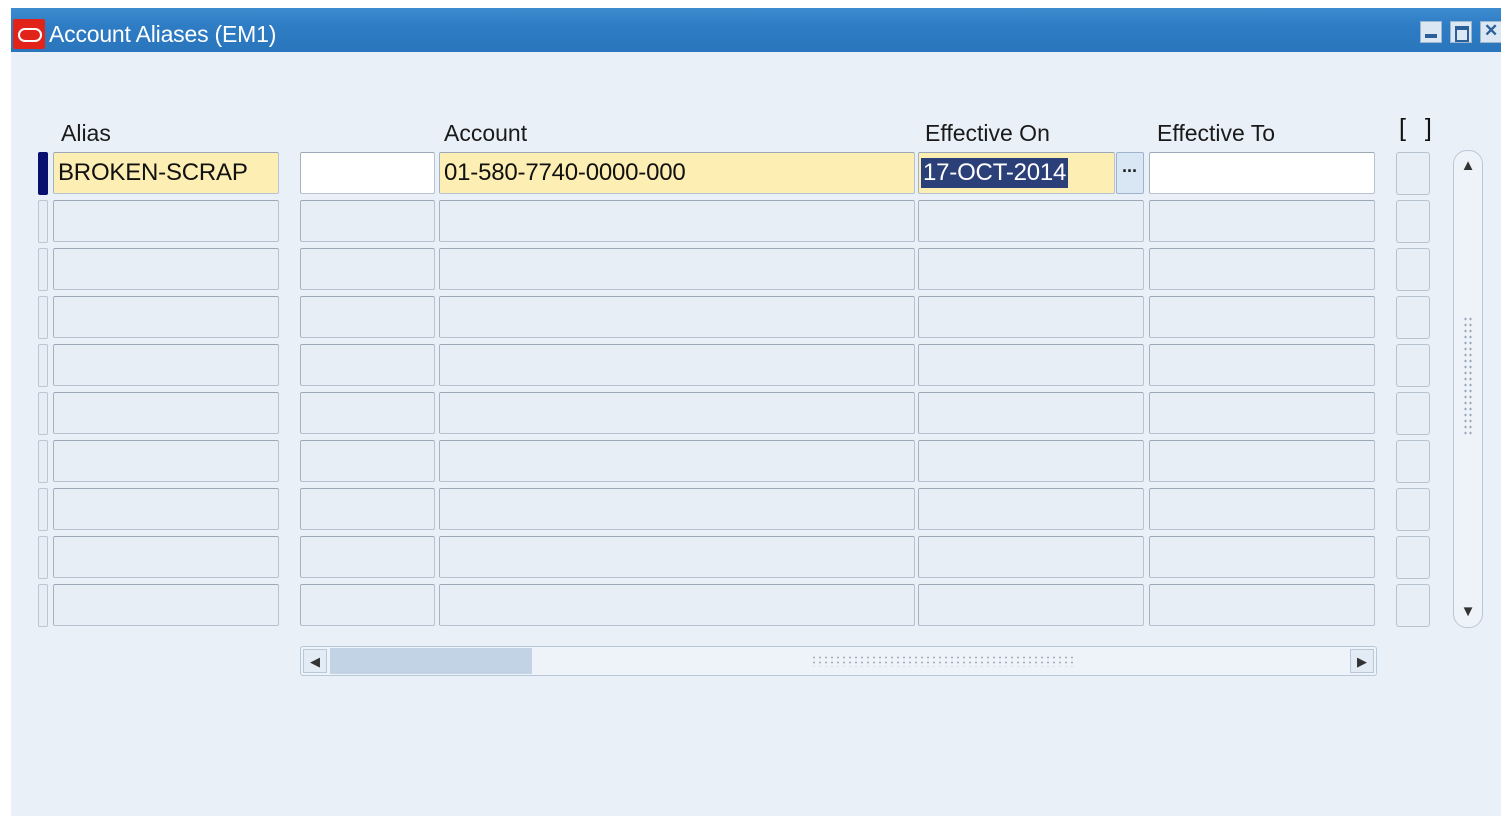 Image resolution: width=1501 pixels, height=816 pixels. What do you see at coordinates (1418, 128) in the screenshot?
I see `descriptive-flexfield-icon: [ ]` at bounding box center [1418, 128].